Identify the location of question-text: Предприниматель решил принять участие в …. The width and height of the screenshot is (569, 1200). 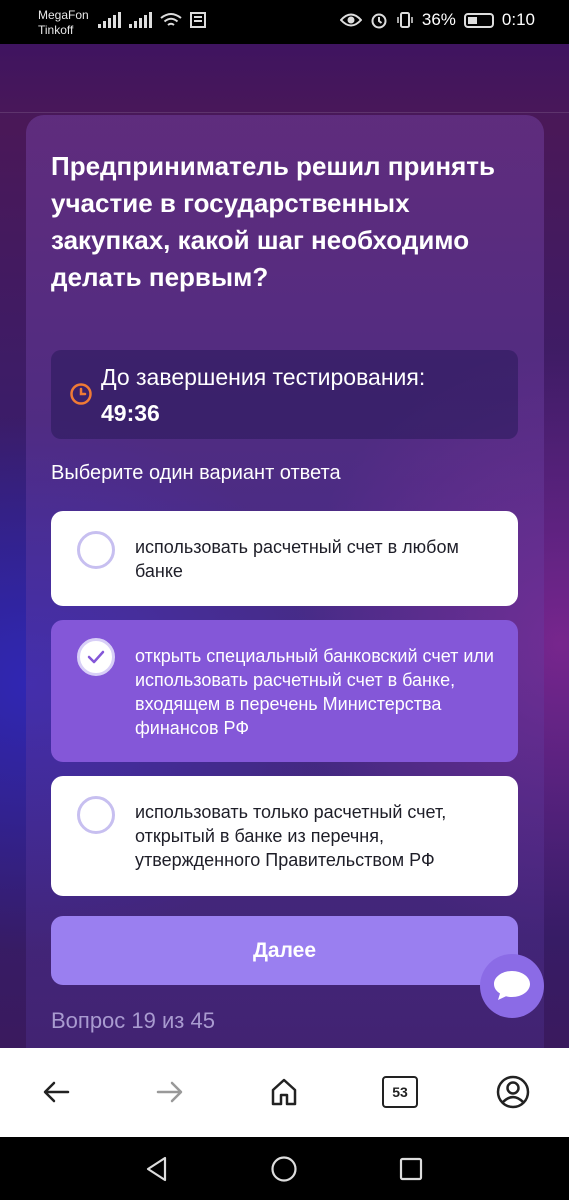
(273, 221).